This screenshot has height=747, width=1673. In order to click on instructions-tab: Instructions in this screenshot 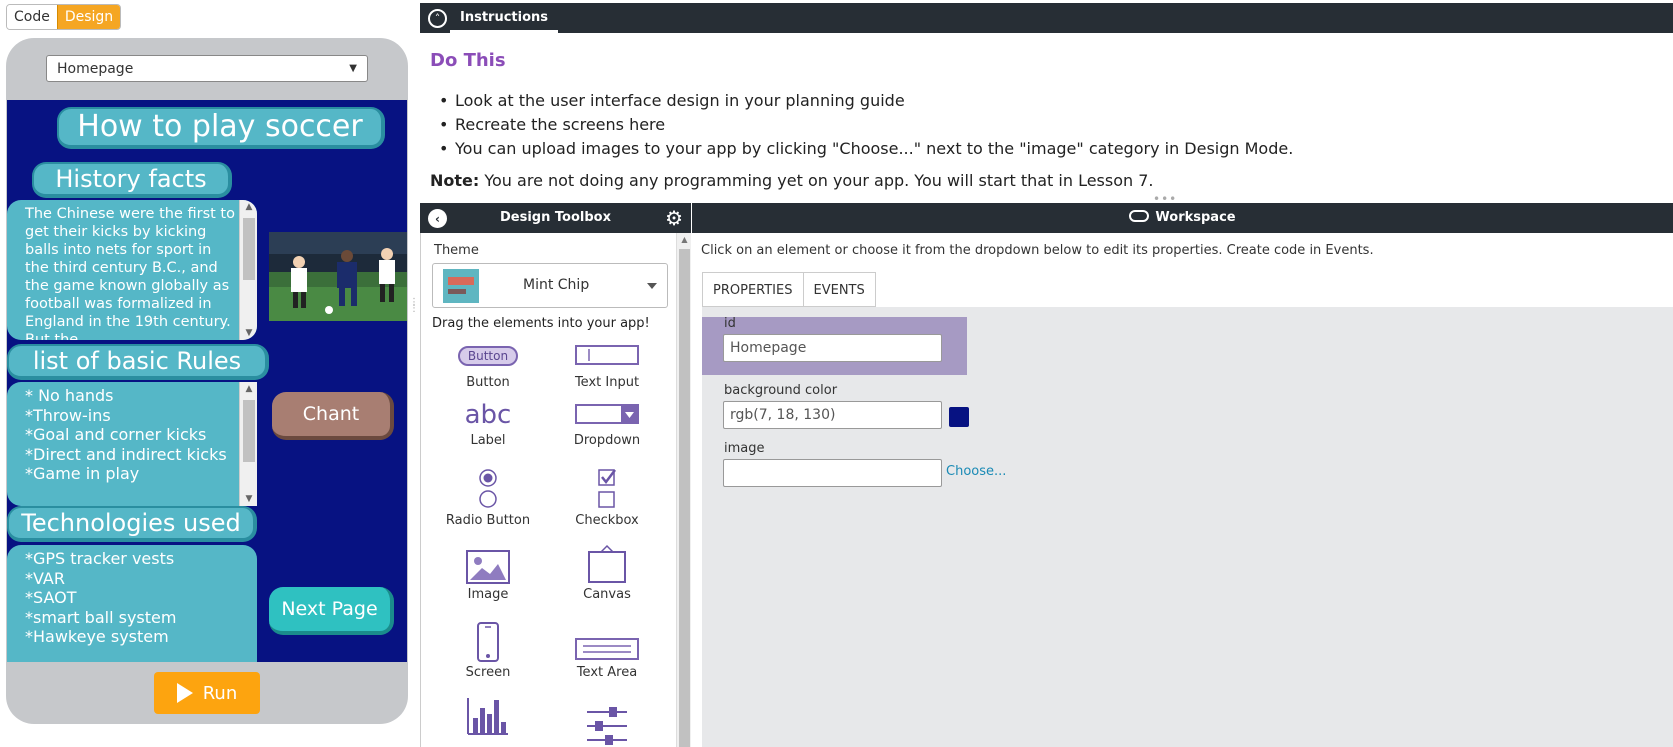, I will do `click(504, 18)`.